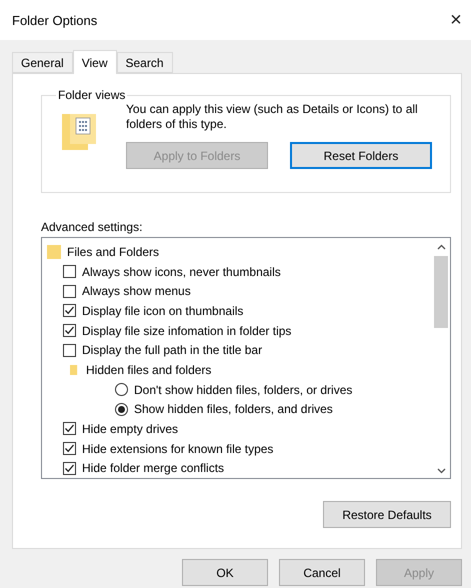 The width and height of the screenshot is (471, 588). I want to click on option-label: Always show menus, so click(136, 291).